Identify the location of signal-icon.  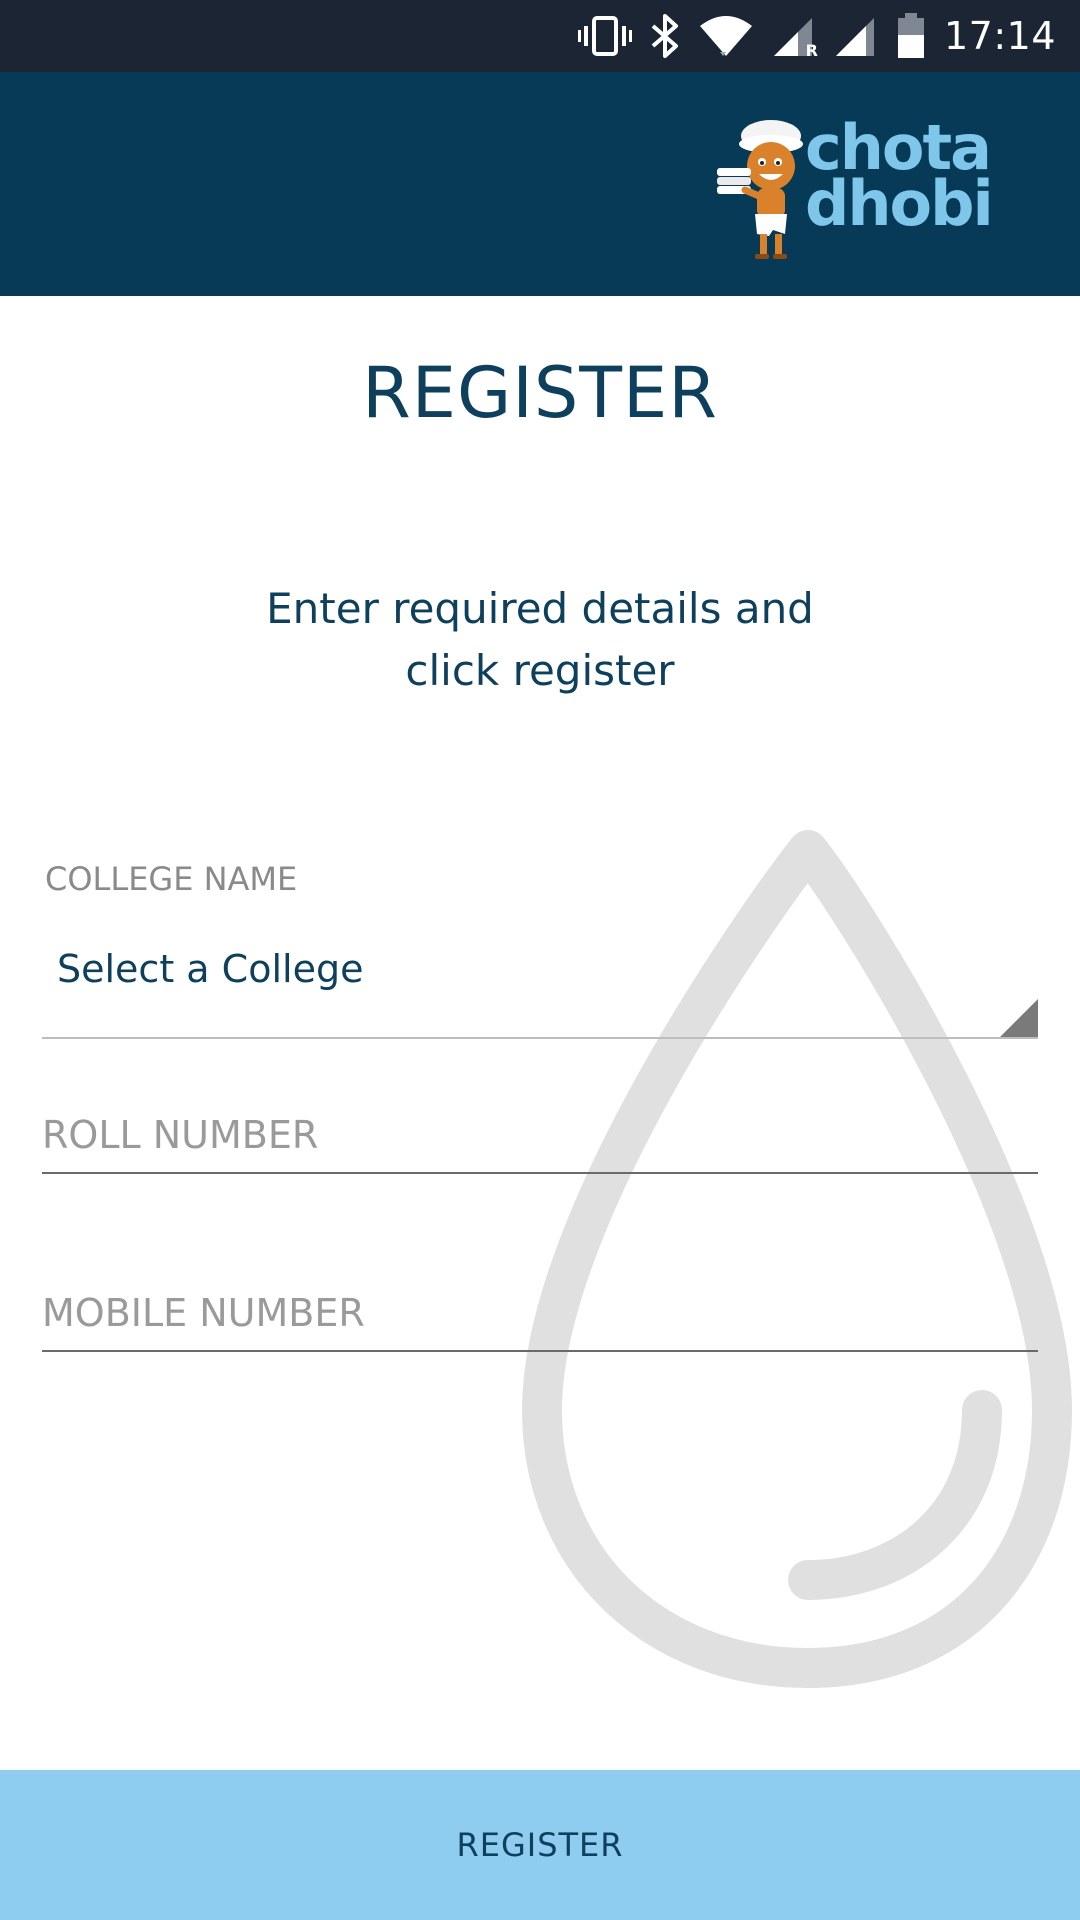
(856, 36).